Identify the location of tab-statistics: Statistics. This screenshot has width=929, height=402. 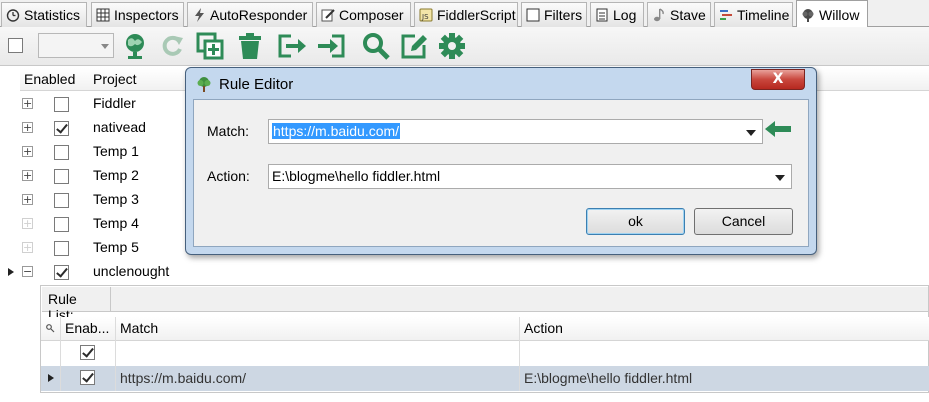
(44, 14).